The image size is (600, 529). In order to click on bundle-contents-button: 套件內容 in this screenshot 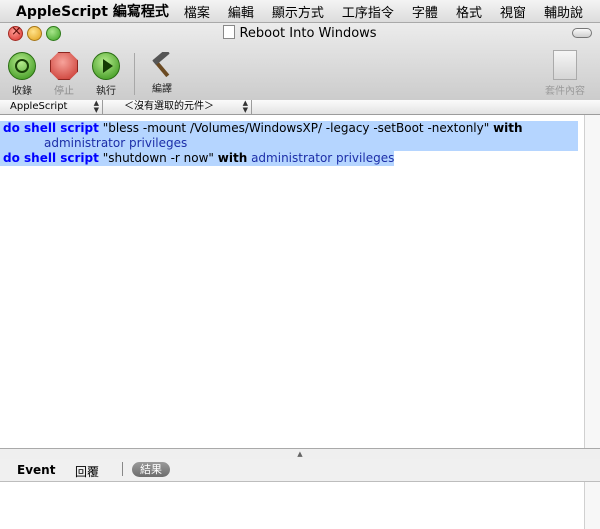, I will do `click(565, 73)`.